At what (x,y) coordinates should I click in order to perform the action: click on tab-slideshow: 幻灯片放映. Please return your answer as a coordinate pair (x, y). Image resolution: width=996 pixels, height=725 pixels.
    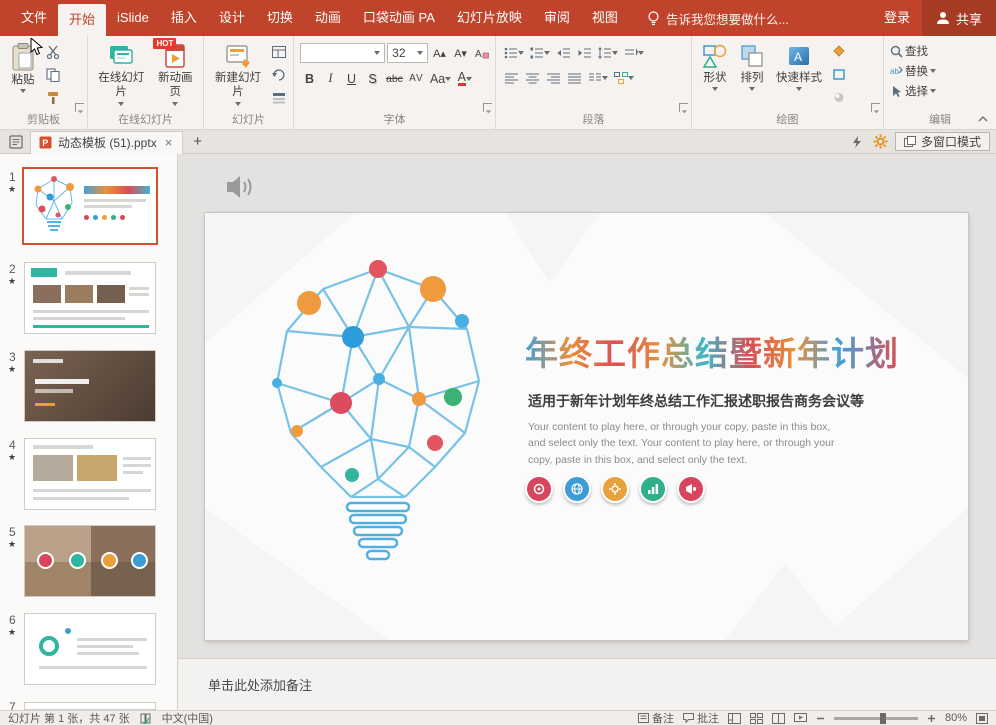
    Looking at the image, I should click on (489, 18).